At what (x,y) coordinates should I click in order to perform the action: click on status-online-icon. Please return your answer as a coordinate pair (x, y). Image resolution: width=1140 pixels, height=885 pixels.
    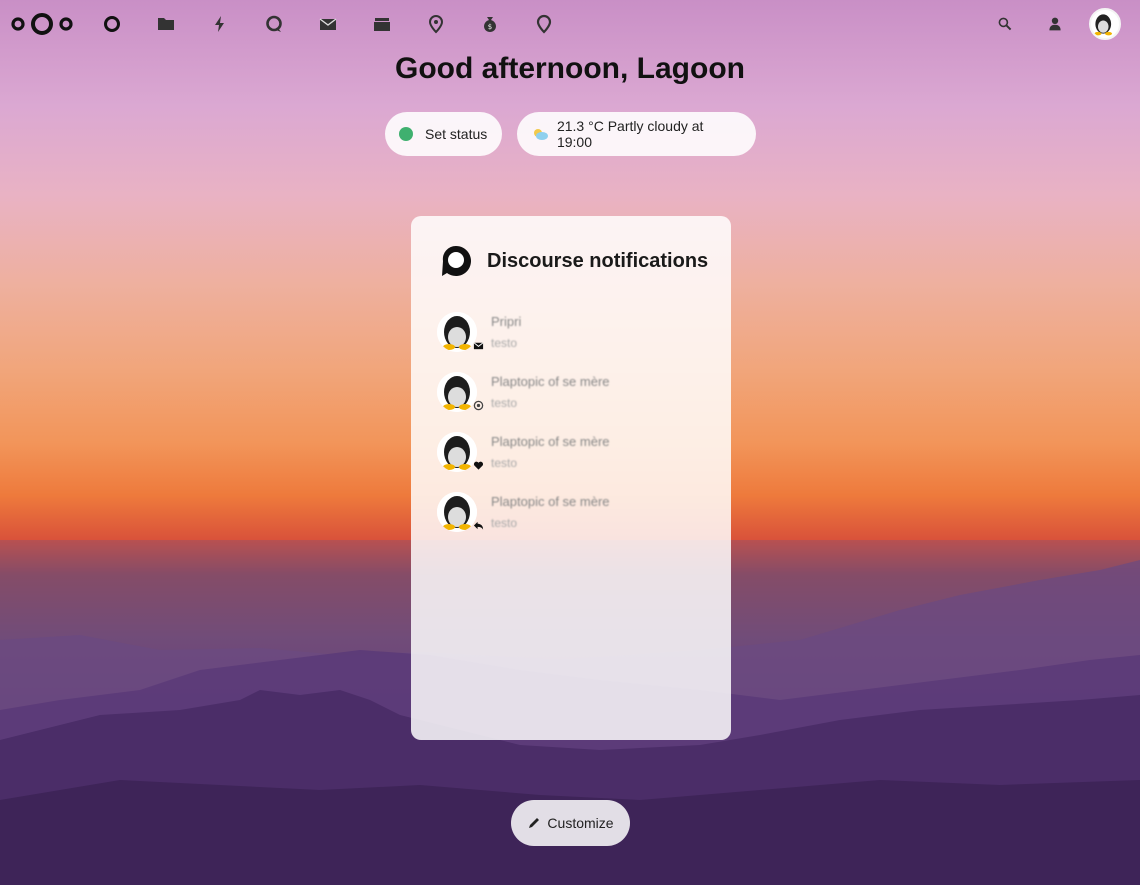
    Looking at the image, I should click on (406, 134).